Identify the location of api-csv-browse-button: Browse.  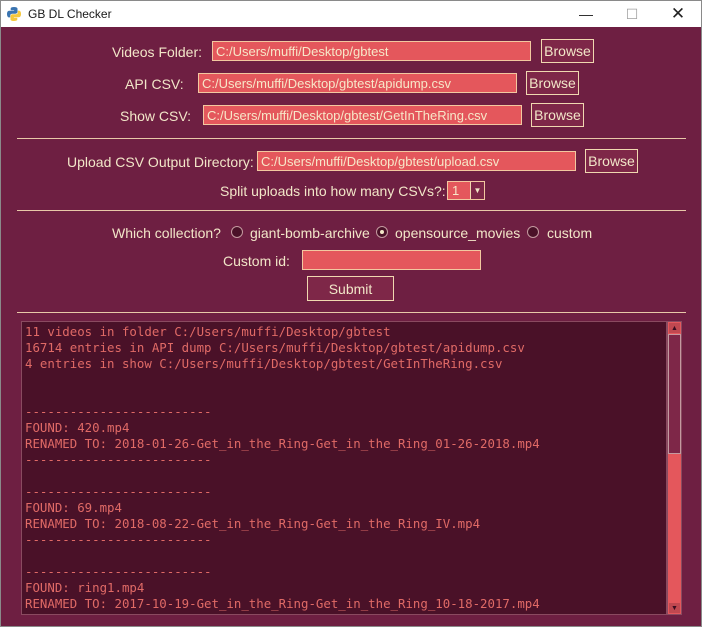
(552, 83).